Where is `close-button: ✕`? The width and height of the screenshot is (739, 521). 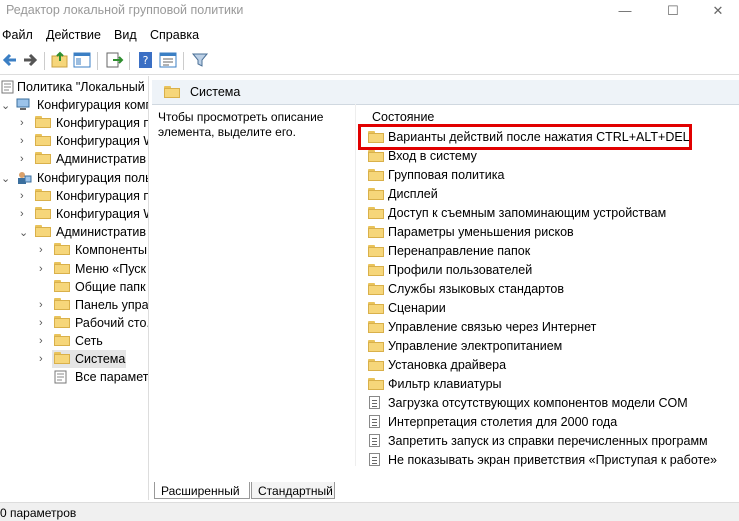 close-button: ✕ is located at coordinates (717, 11).